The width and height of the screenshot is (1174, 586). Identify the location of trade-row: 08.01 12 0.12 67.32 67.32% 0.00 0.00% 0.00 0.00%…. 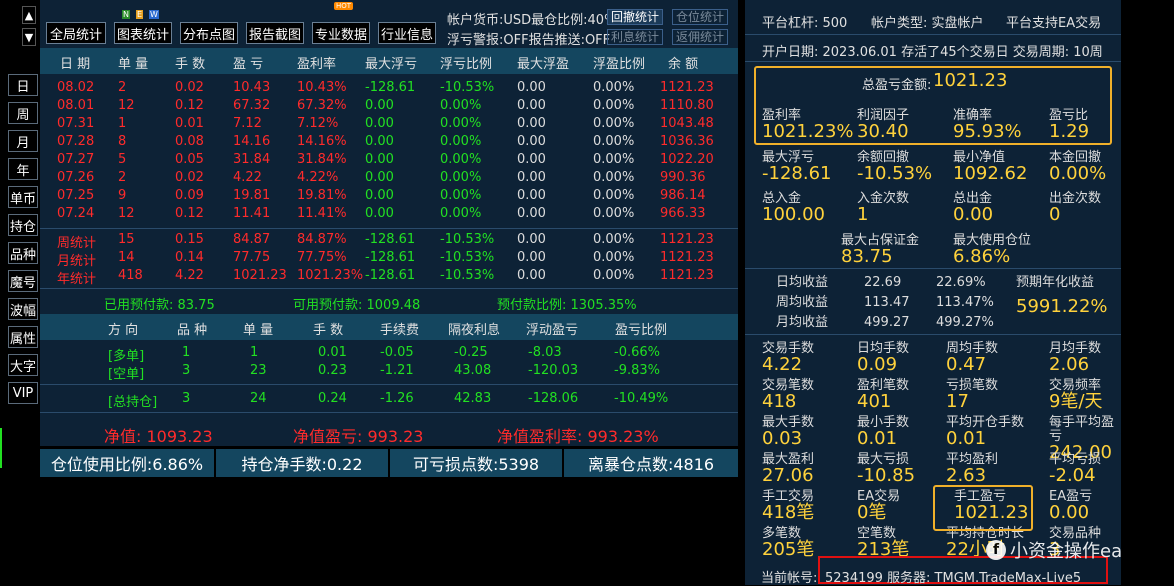
(389, 106).